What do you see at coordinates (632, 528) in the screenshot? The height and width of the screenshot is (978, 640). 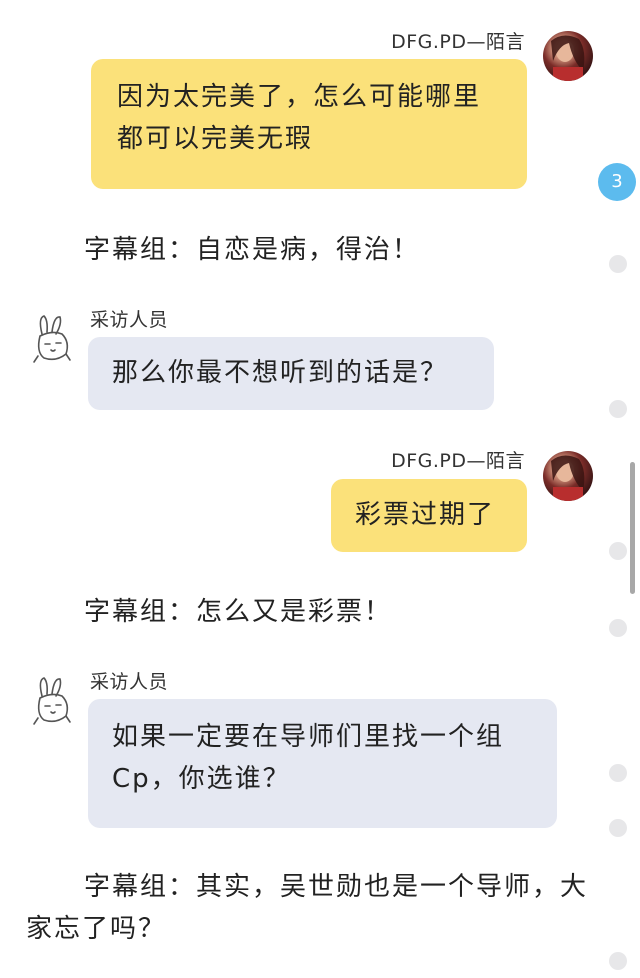 I see `scrollbar-thumb` at bounding box center [632, 528].